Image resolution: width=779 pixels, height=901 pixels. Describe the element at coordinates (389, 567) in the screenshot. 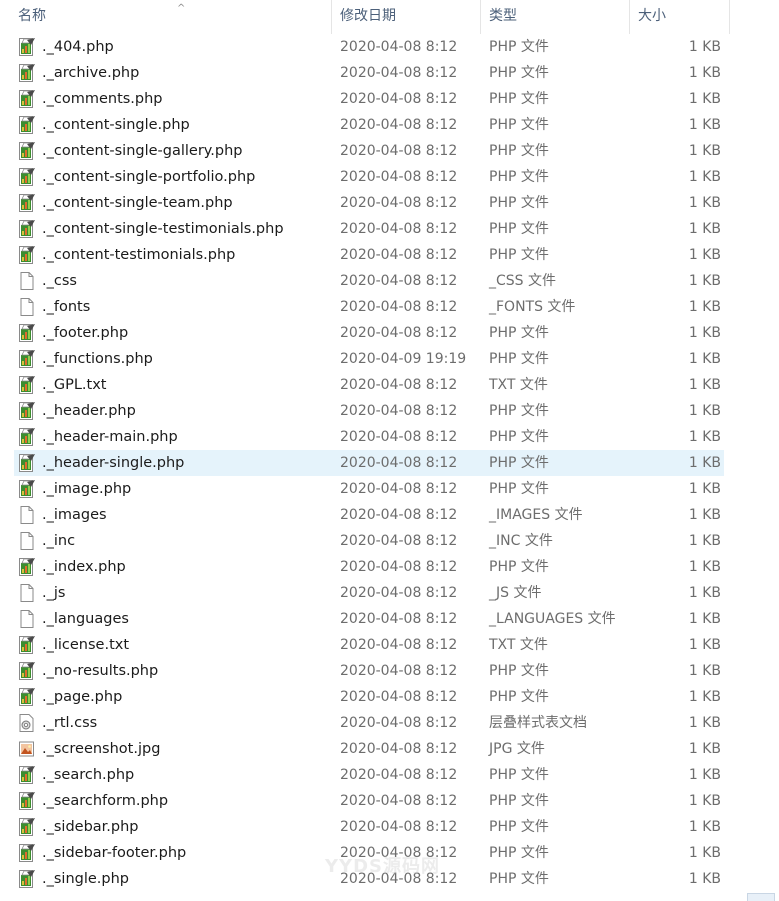

I see `file-row: ._index.php 2020-04-08 8:12 PHP 文件 1 KB` at that location.